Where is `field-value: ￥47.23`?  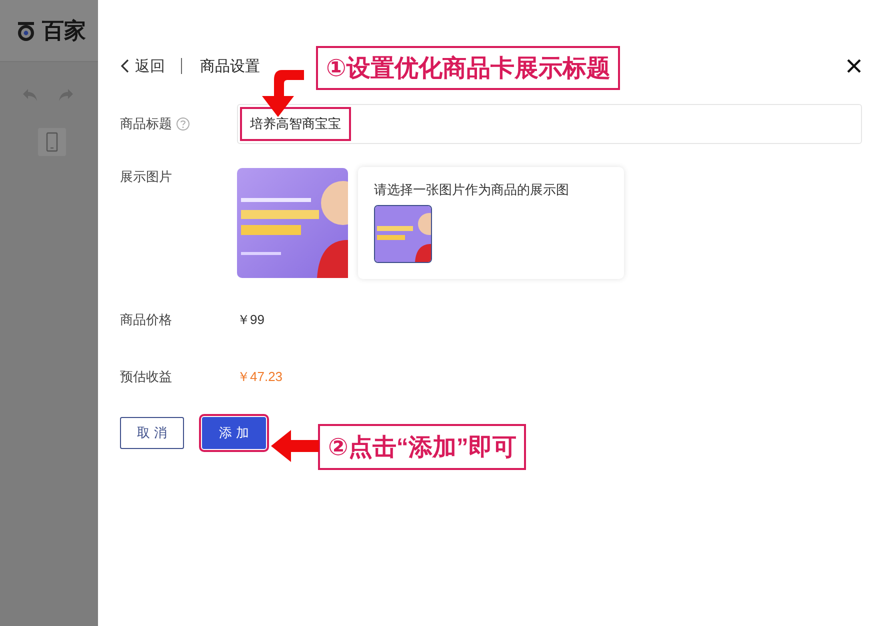
field-value: ￥47.23 is located at coordinates (260, 377).